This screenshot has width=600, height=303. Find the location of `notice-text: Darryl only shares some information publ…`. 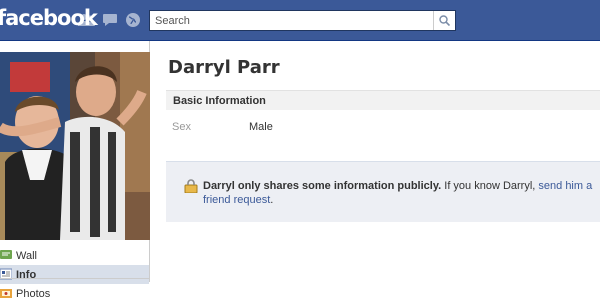

notice-text: Darryl only shares some information publ… is located at coordinates (400, 193).